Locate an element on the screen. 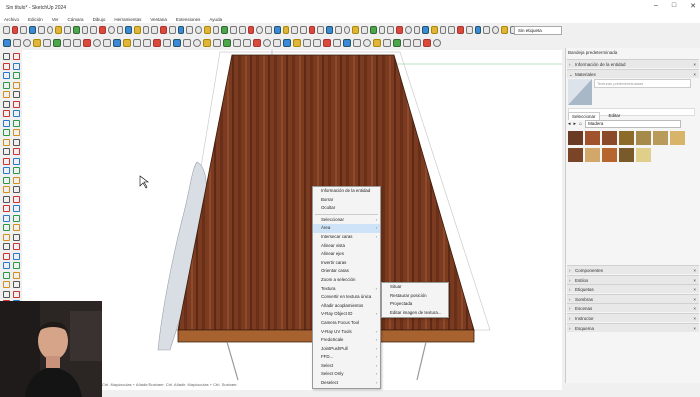 The image size is (700, 397). back-arrow-icon: ◂ is located at coordinates (569, 124).